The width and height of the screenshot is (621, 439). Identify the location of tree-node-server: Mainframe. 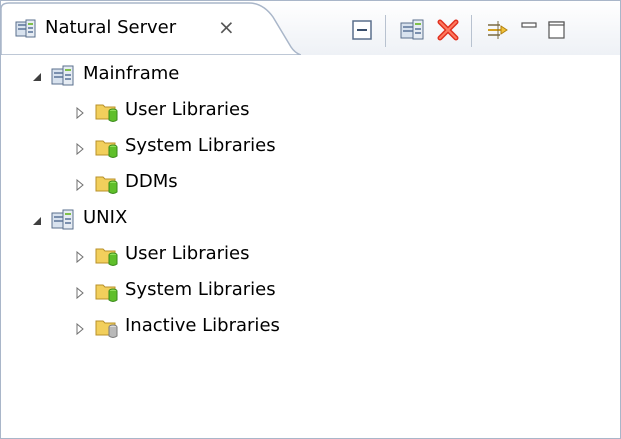
(310, 77).